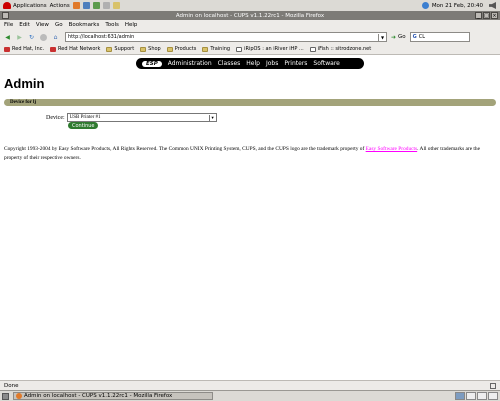 This screenshot has width=500, height=401. What do you see at coordinates (24, 25) in the screenshot?
I see `menu-edit: Edit` at bounding box center [24, 25].